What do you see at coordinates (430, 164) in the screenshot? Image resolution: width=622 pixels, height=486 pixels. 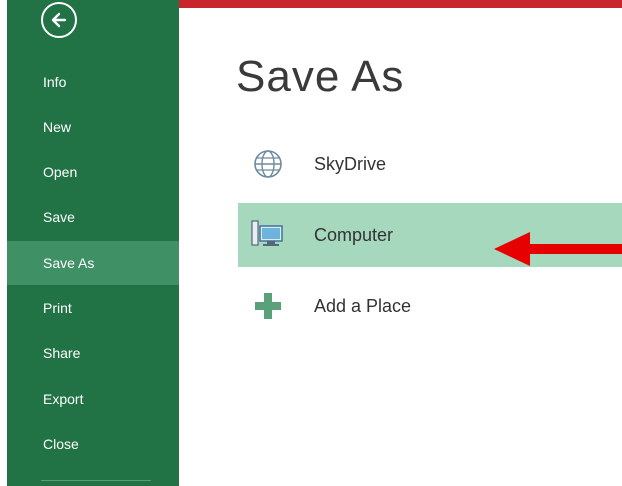 I see `place-skydrive: SkyDrive` at bounding box center [430, 164].